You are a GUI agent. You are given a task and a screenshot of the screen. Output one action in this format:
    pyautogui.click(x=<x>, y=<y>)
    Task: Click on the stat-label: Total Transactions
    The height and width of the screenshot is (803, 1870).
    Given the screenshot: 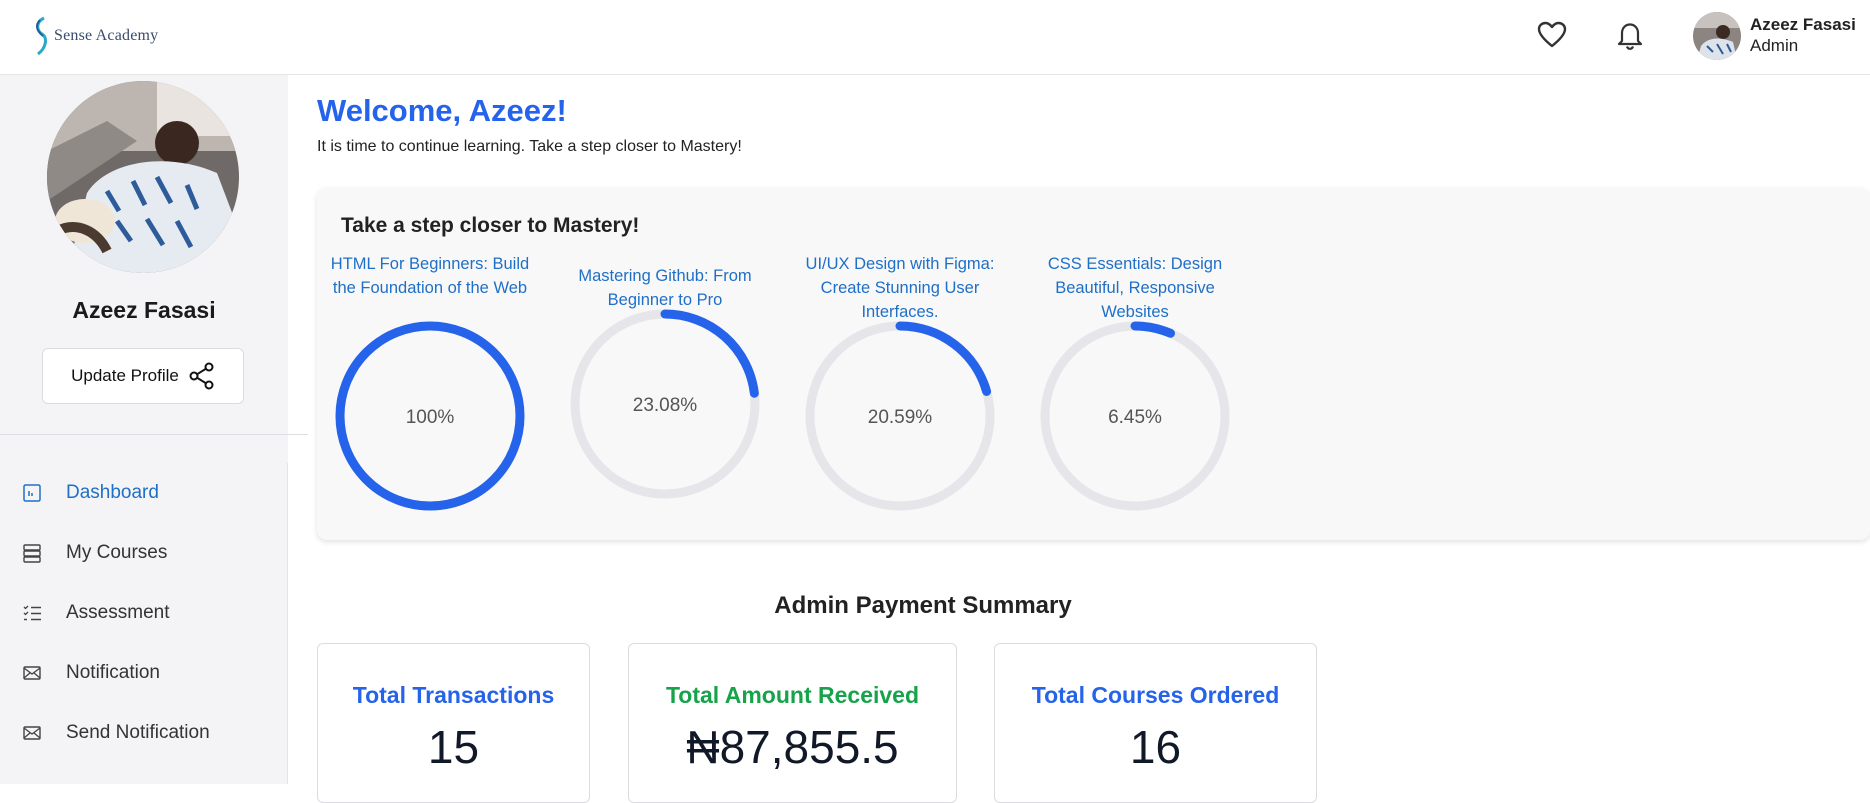 What is the action you would take?
    pyautogui.click(x=453, y=695)
    